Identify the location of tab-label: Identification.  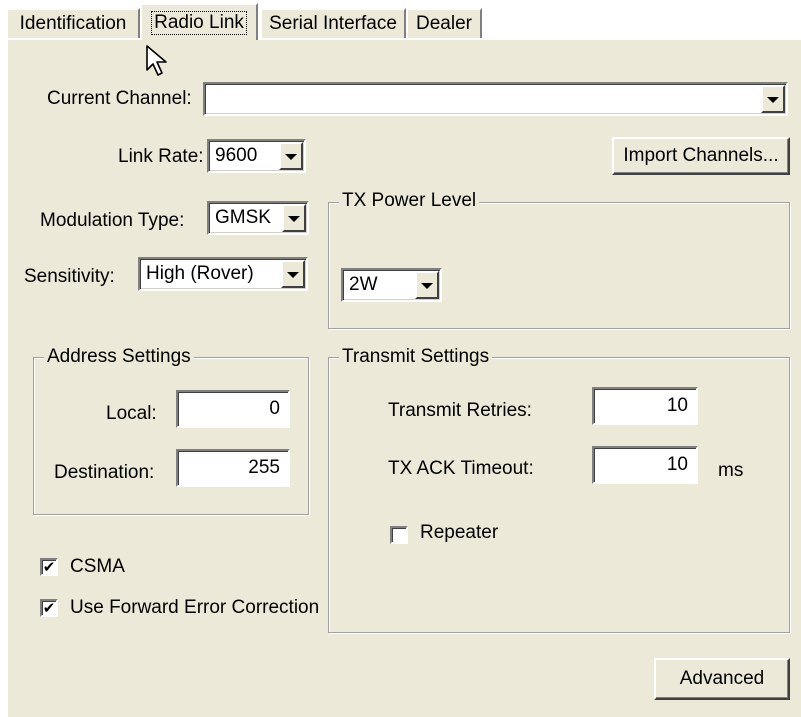
(73, 23).